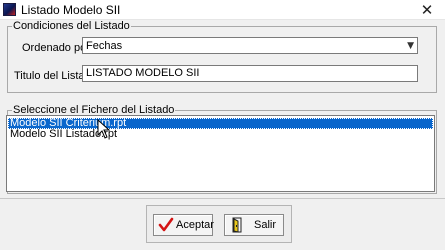  I want to click on exit-button: Salir, so click(254, 225).